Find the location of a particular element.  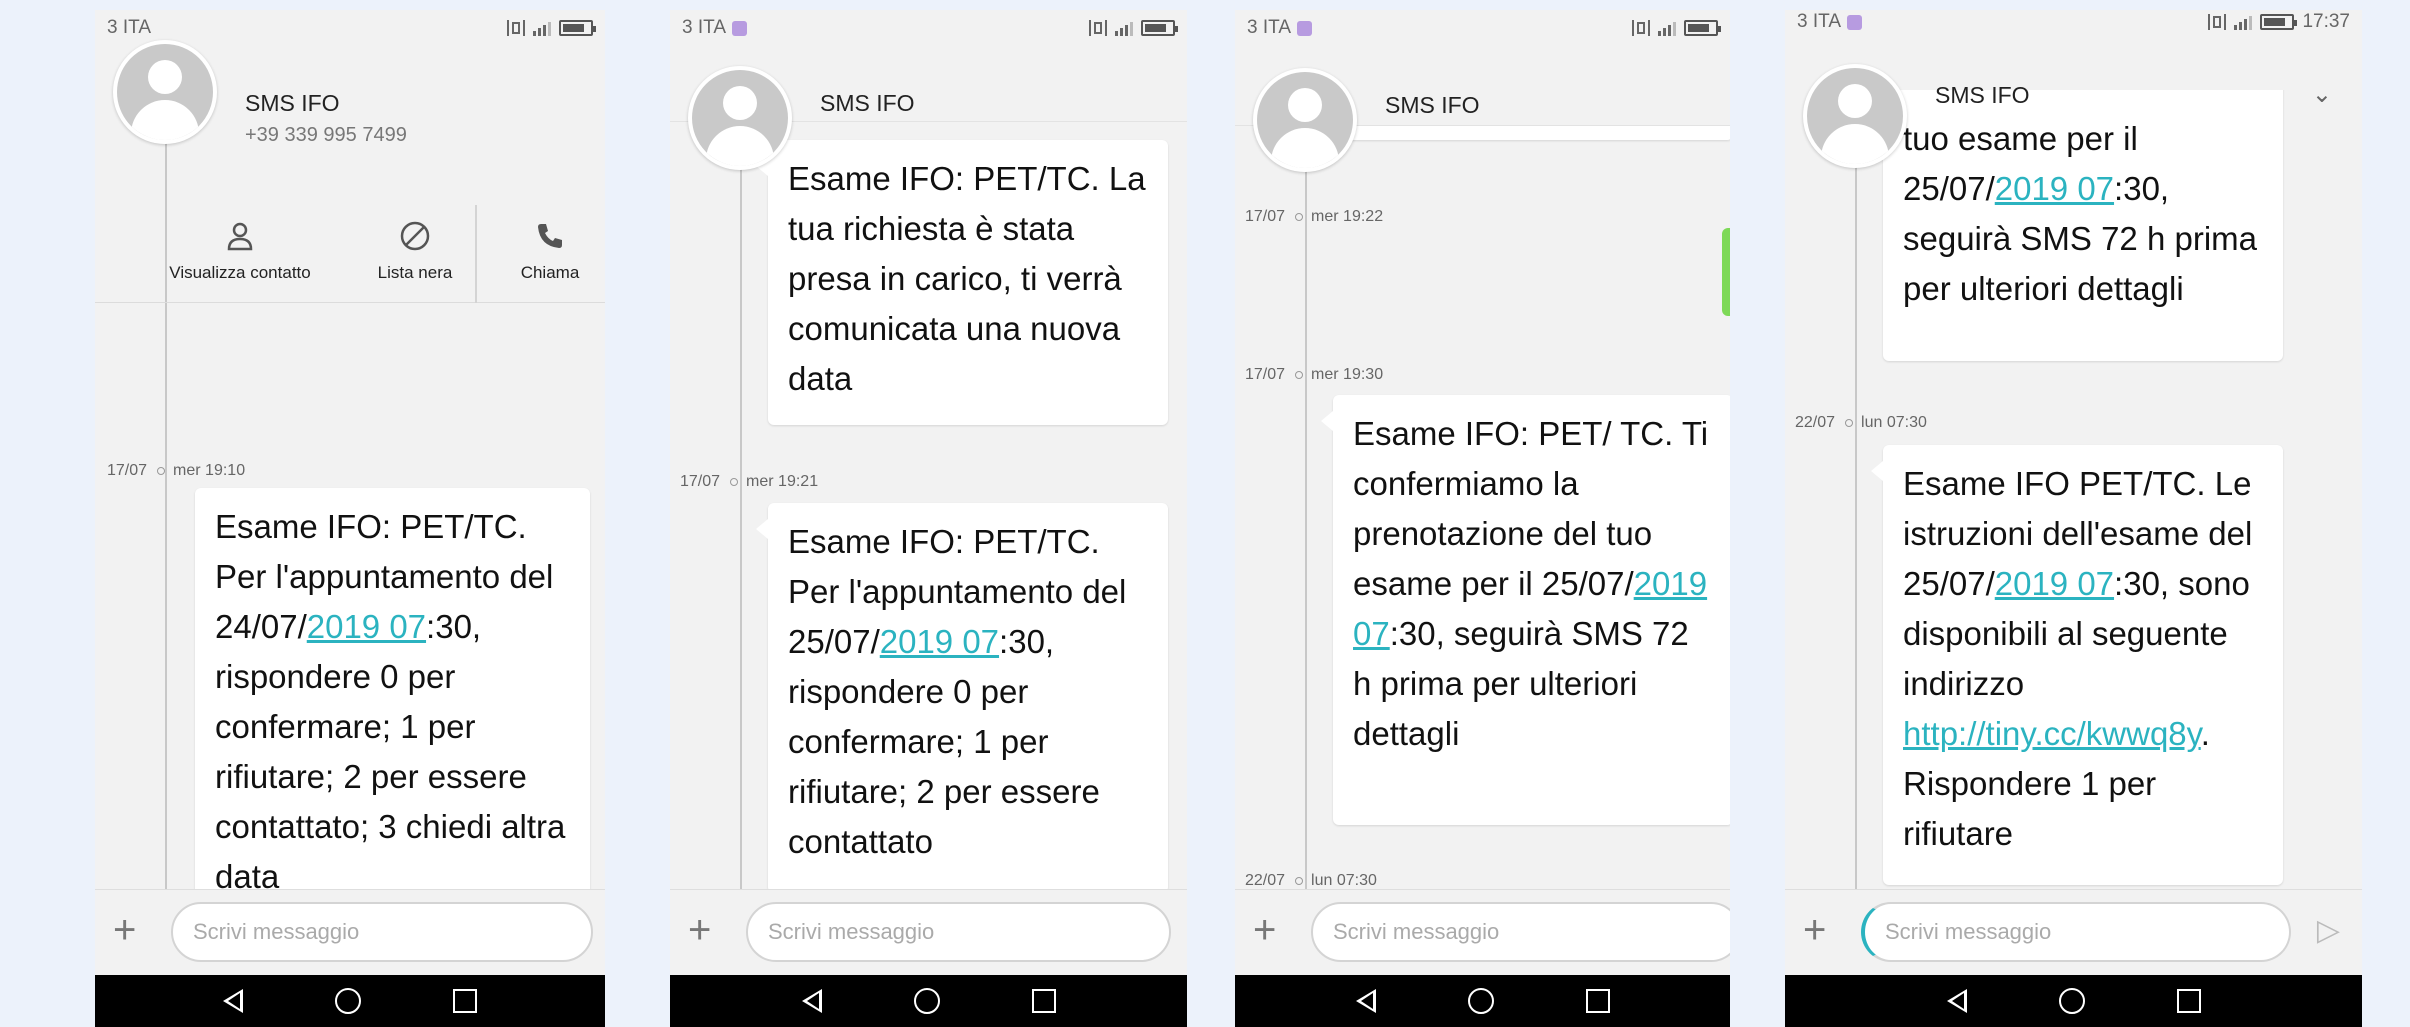

message-timestamp: 22/07 lun 07:30 is located at coordinates (1861, 423).